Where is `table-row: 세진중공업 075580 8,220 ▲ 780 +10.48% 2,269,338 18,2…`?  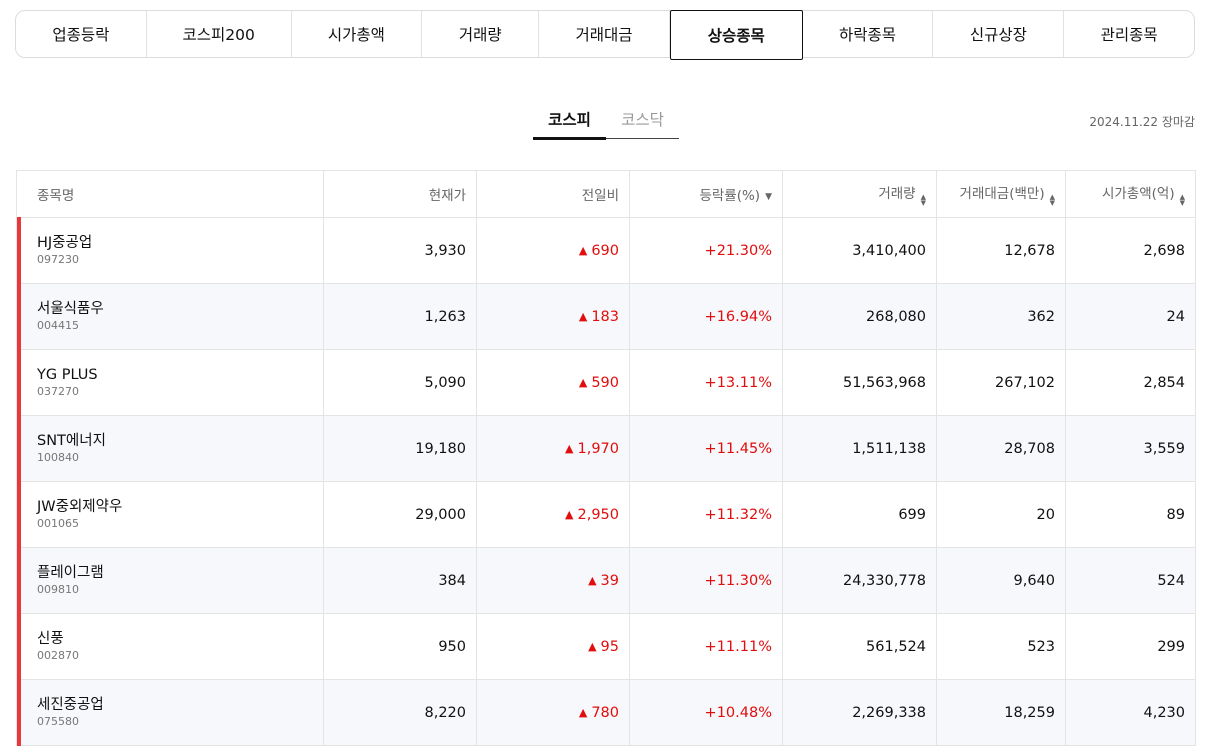 table-row: 세진중공업 075580 8,220 ▲ 780 +10.48% 2,269,338 18,2… is located at coordinates (606, 712).